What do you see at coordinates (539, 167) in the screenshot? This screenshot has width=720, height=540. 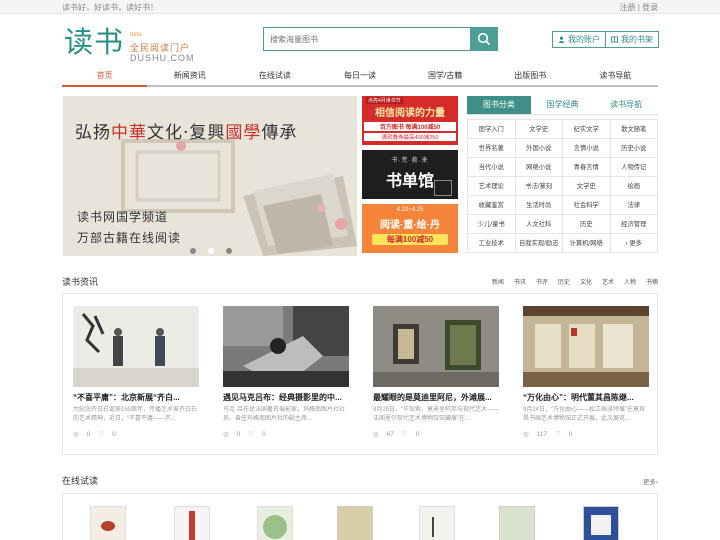 I see `category-item: 网络小说` at bounding box center [539, 167].